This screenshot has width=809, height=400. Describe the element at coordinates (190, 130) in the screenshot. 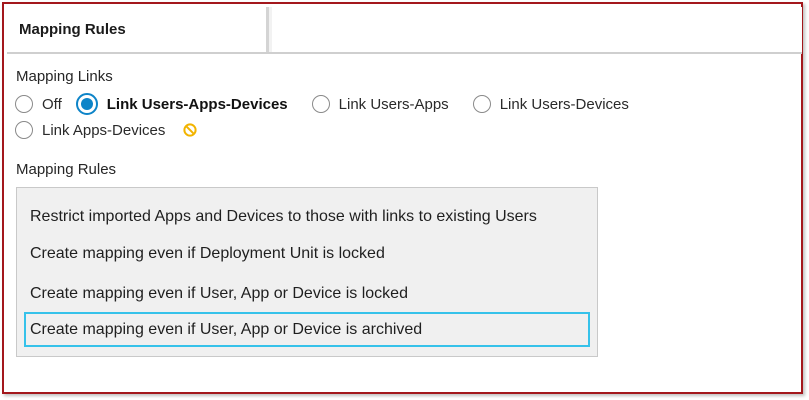

I see `no-entry-icon` at that location.